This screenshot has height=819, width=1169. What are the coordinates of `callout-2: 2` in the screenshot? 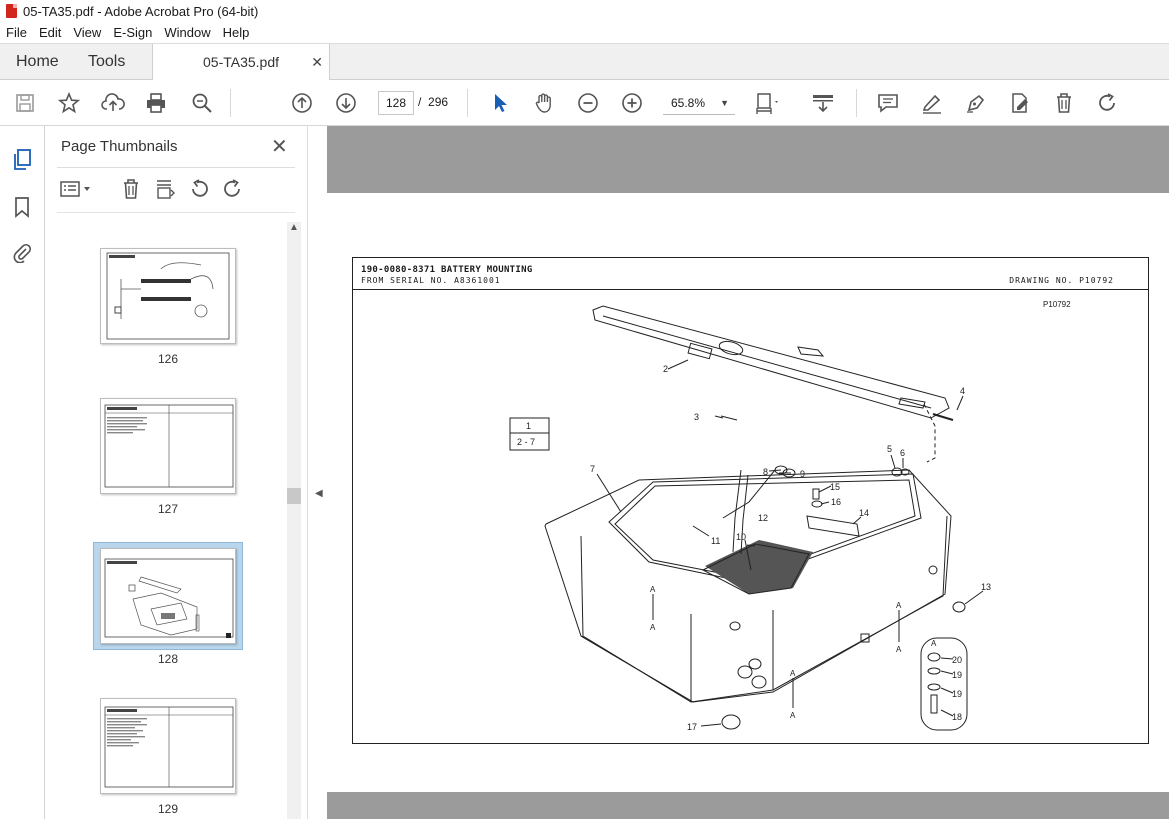 It's located at (665, 369).